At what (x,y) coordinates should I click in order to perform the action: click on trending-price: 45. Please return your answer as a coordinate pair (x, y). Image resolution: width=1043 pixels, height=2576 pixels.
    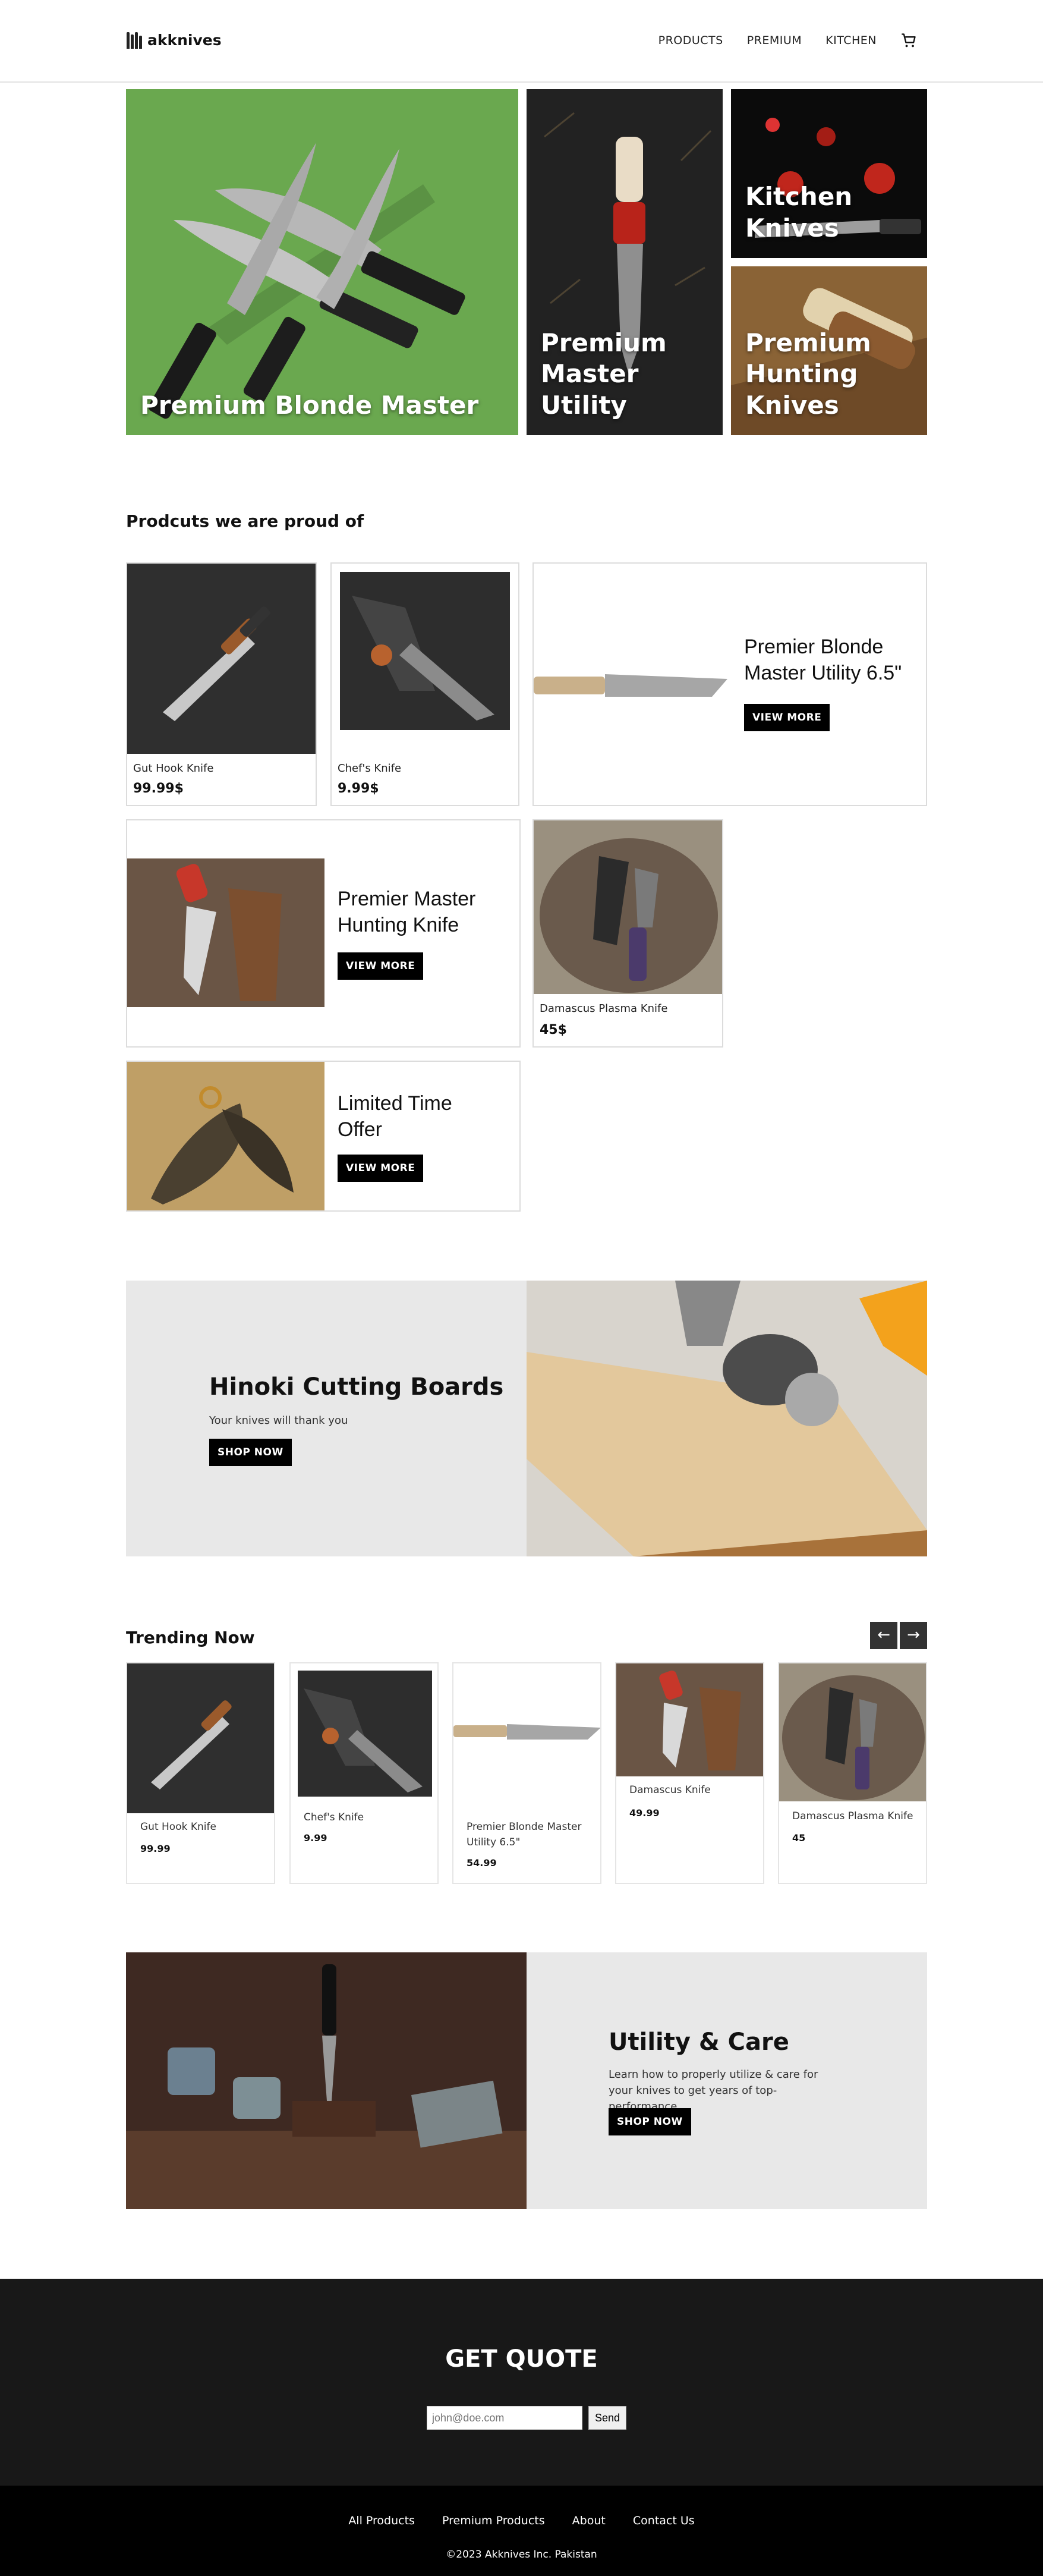
    Looking at the image, I should click on (799, 1838).